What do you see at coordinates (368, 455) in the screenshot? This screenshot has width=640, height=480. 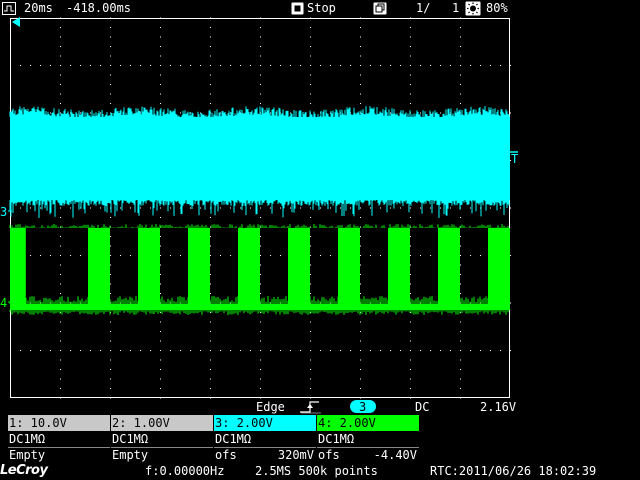 I see `channel-4-offset: ofs -4.40V` at bounding box center [368, 455].